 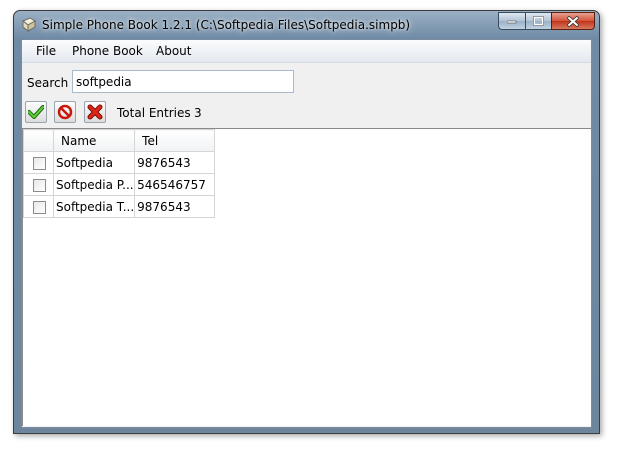 What do you see at coordinates (175, 184) in the screenshot?
I see `cell-tel: 546546757` at bounding box center [175, 184].